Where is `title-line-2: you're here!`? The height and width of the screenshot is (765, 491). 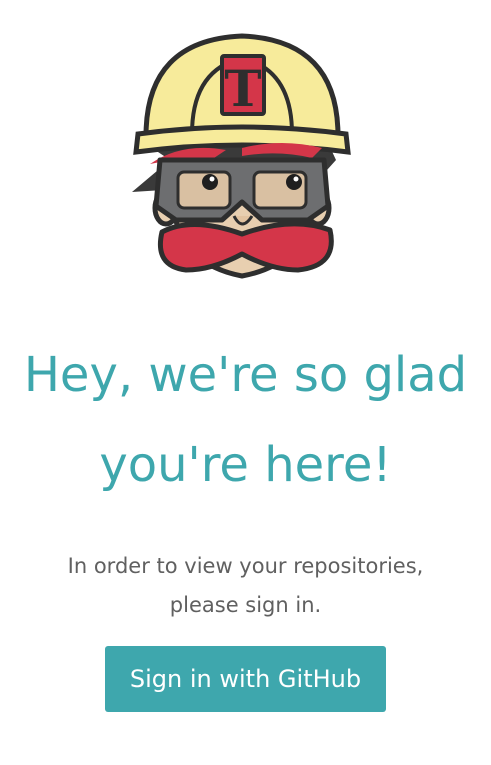
title-line-2: you're here! is located at coordinates (245, 465).